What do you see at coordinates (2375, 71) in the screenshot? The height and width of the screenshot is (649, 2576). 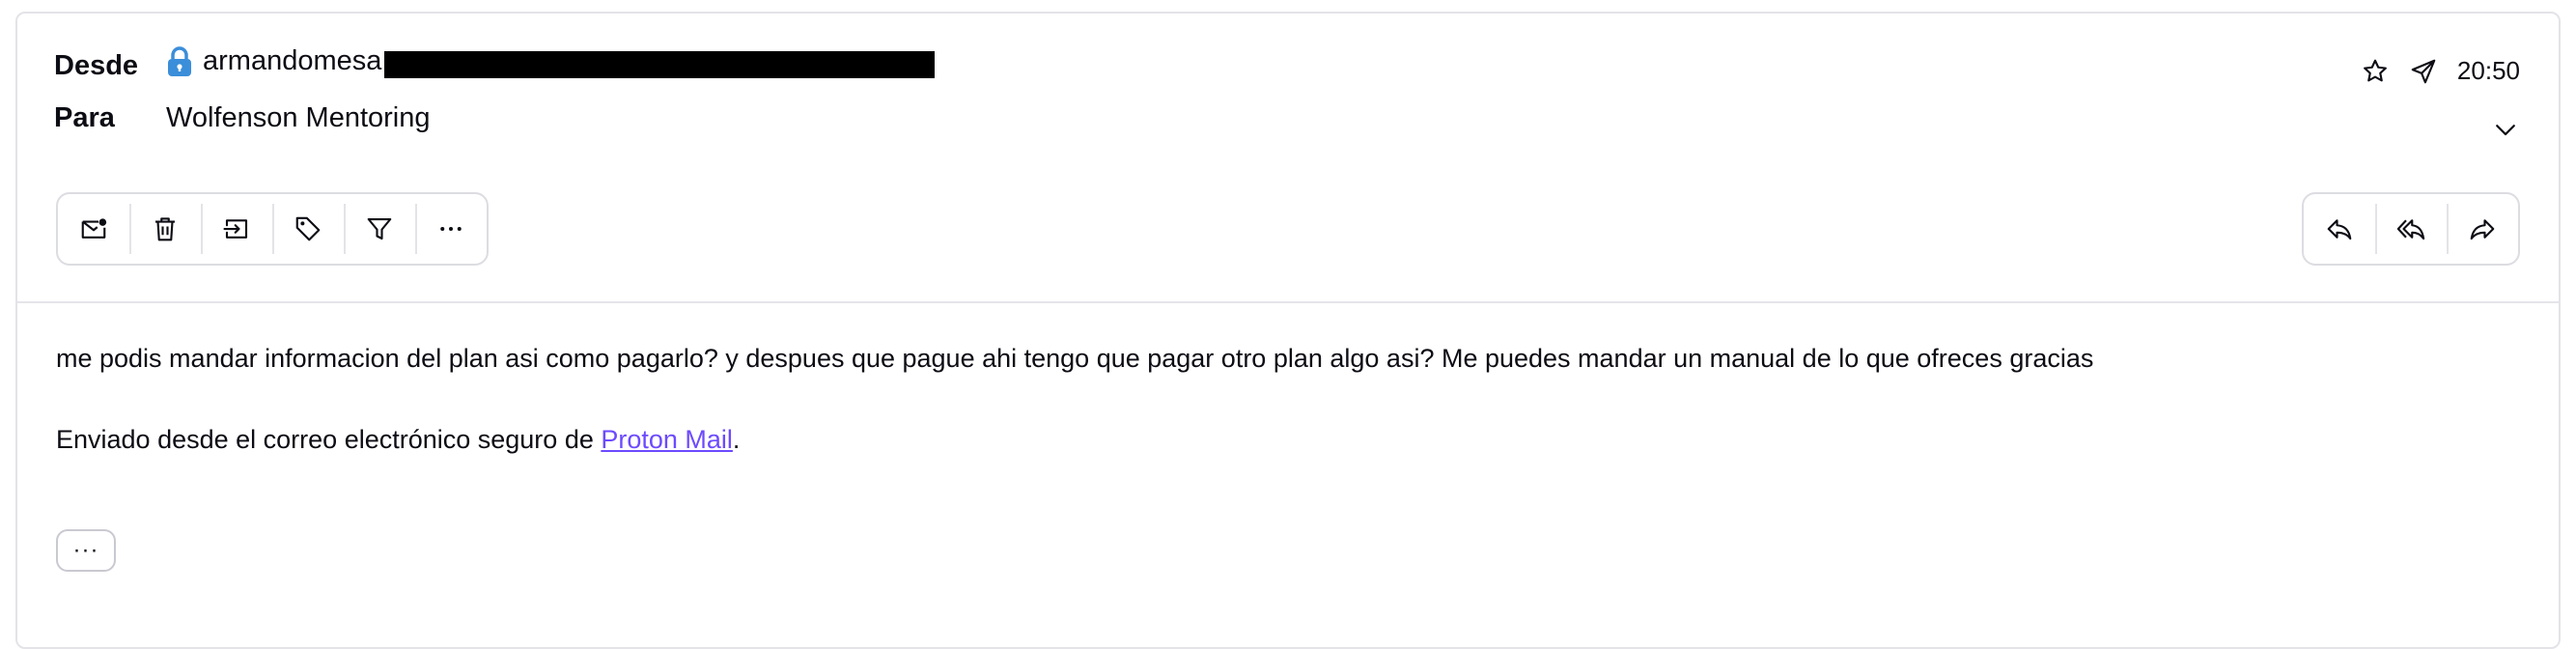 I see `star-icon` at bounding box center [2375, 71].